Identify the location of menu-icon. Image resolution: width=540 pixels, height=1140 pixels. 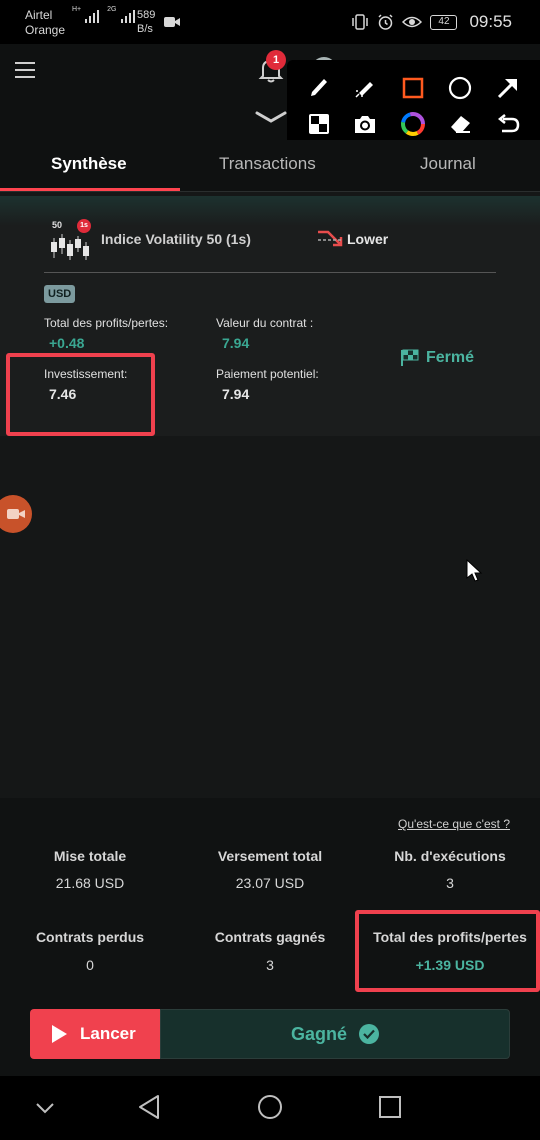
(25, 72).